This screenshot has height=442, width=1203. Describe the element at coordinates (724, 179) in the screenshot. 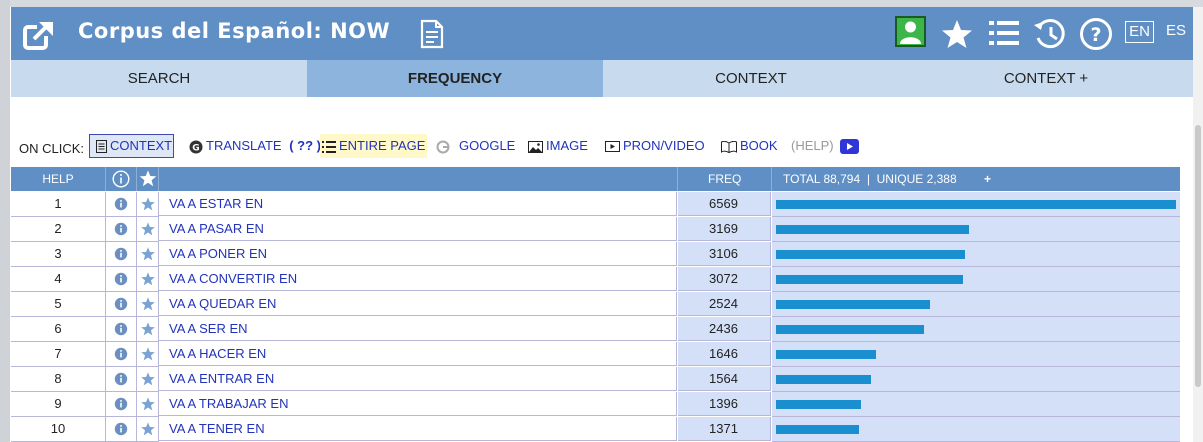

I see `header-freq: FREQ` at that location.